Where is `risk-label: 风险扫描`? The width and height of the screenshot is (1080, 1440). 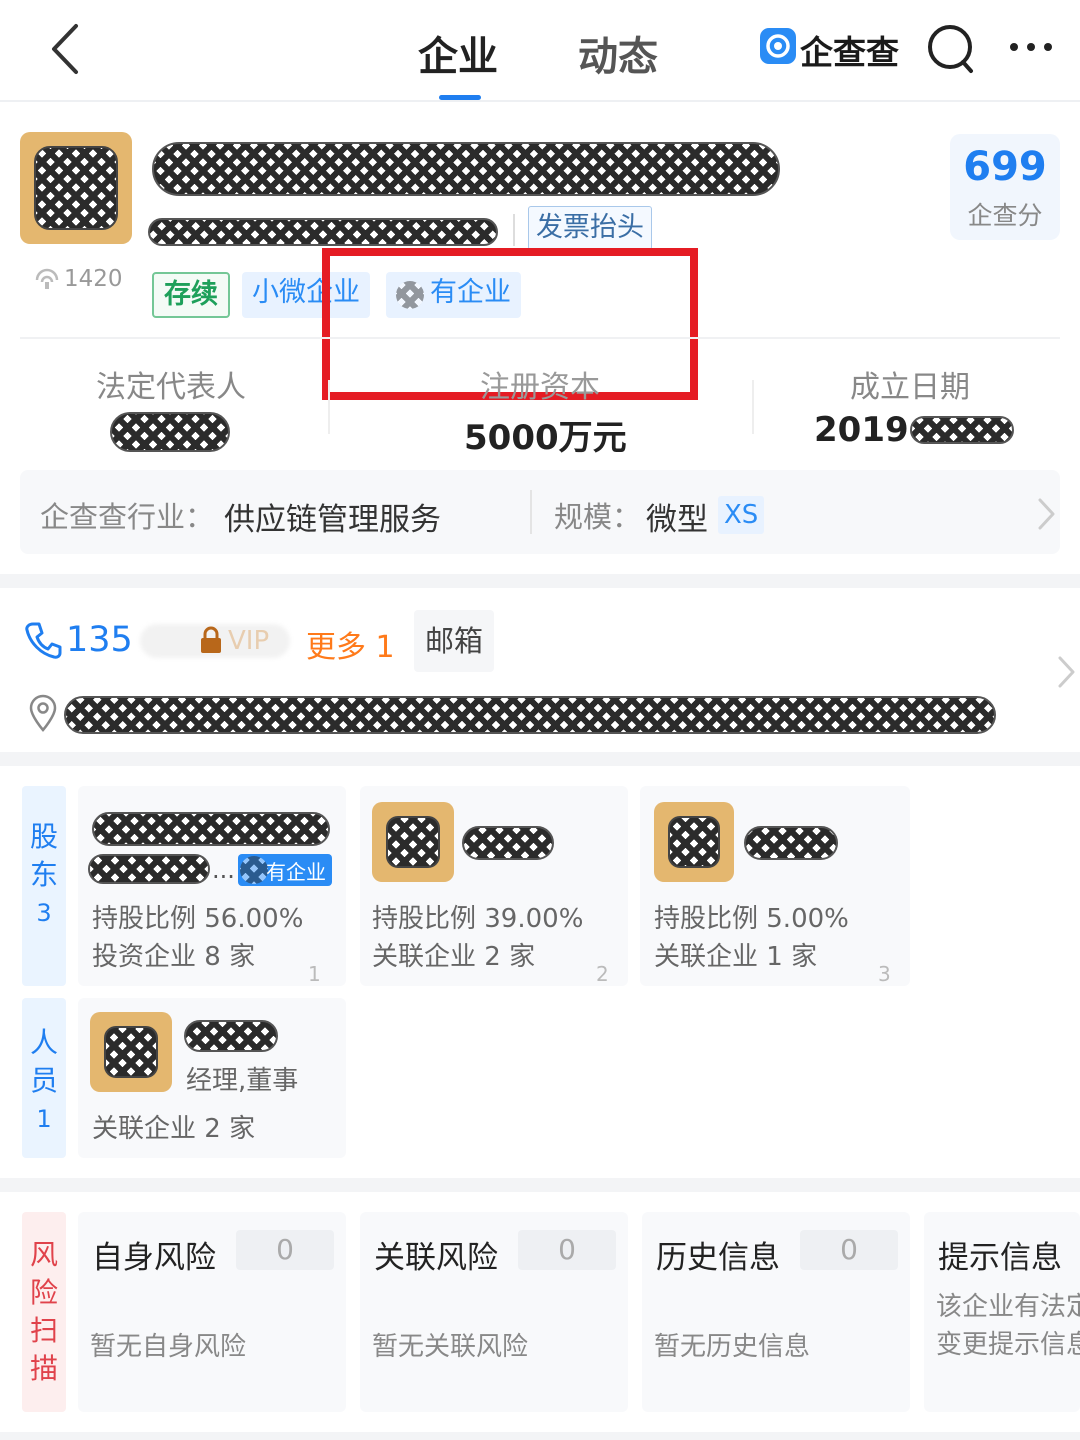
risk-label: 风险扫描 is located at coordinates (43, 1311).